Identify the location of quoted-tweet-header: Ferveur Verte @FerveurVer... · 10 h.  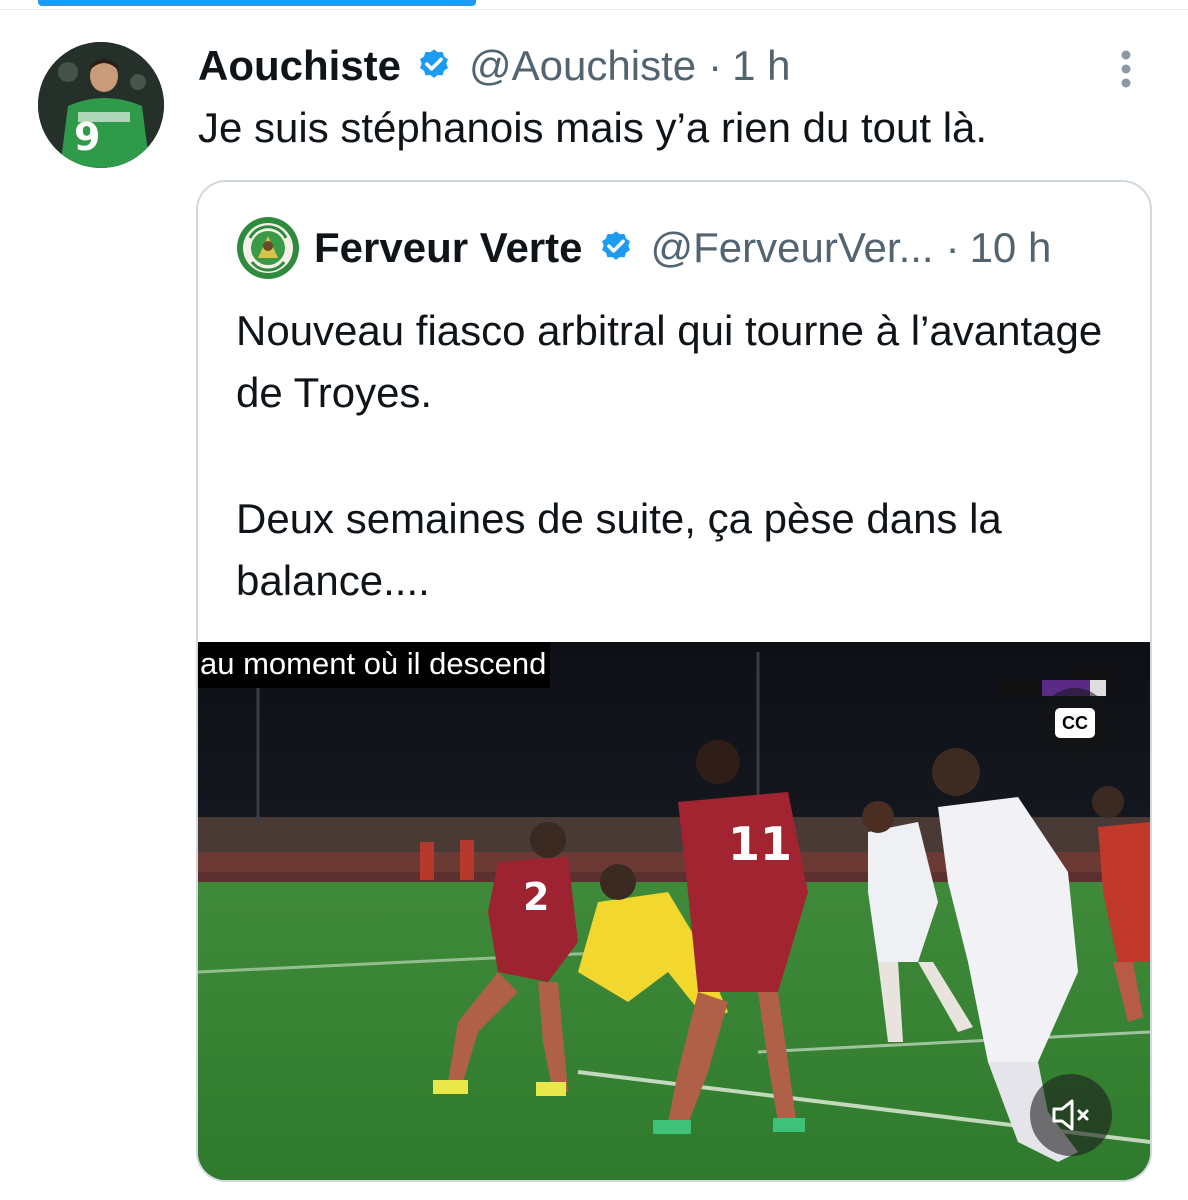
(644, 248).